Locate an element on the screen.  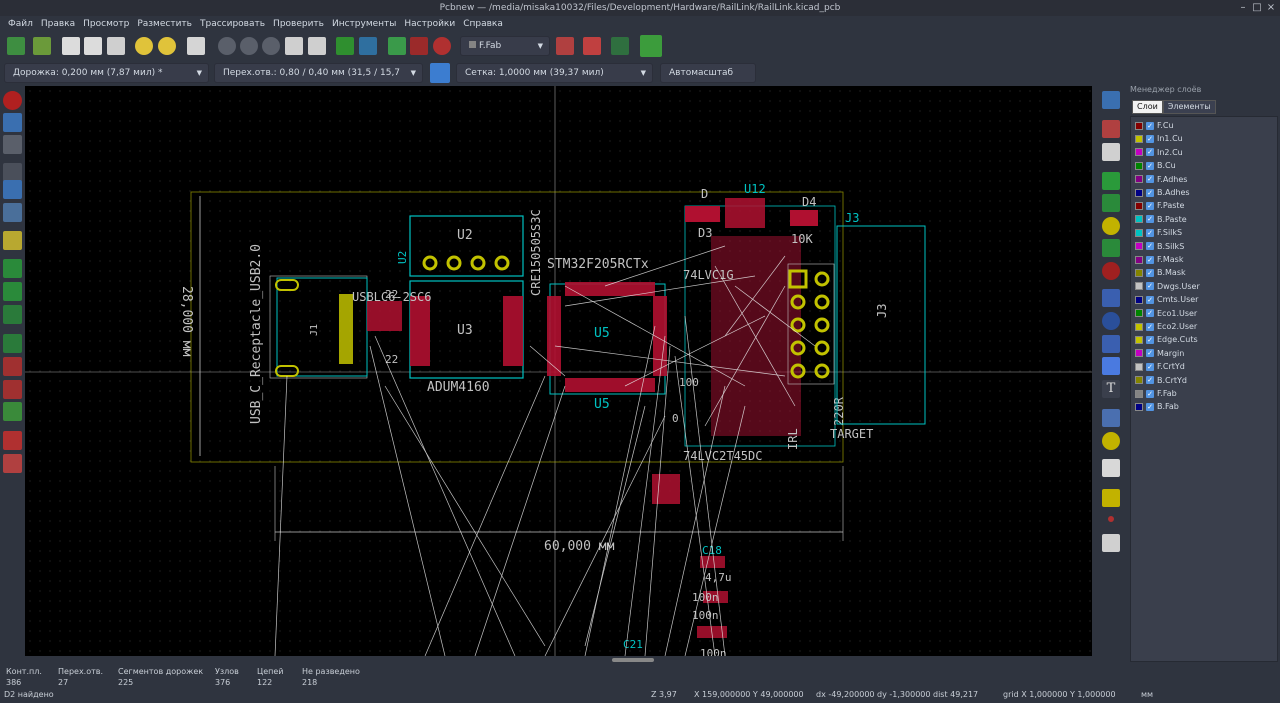
erc-icon is located at coordinates (419, 46).